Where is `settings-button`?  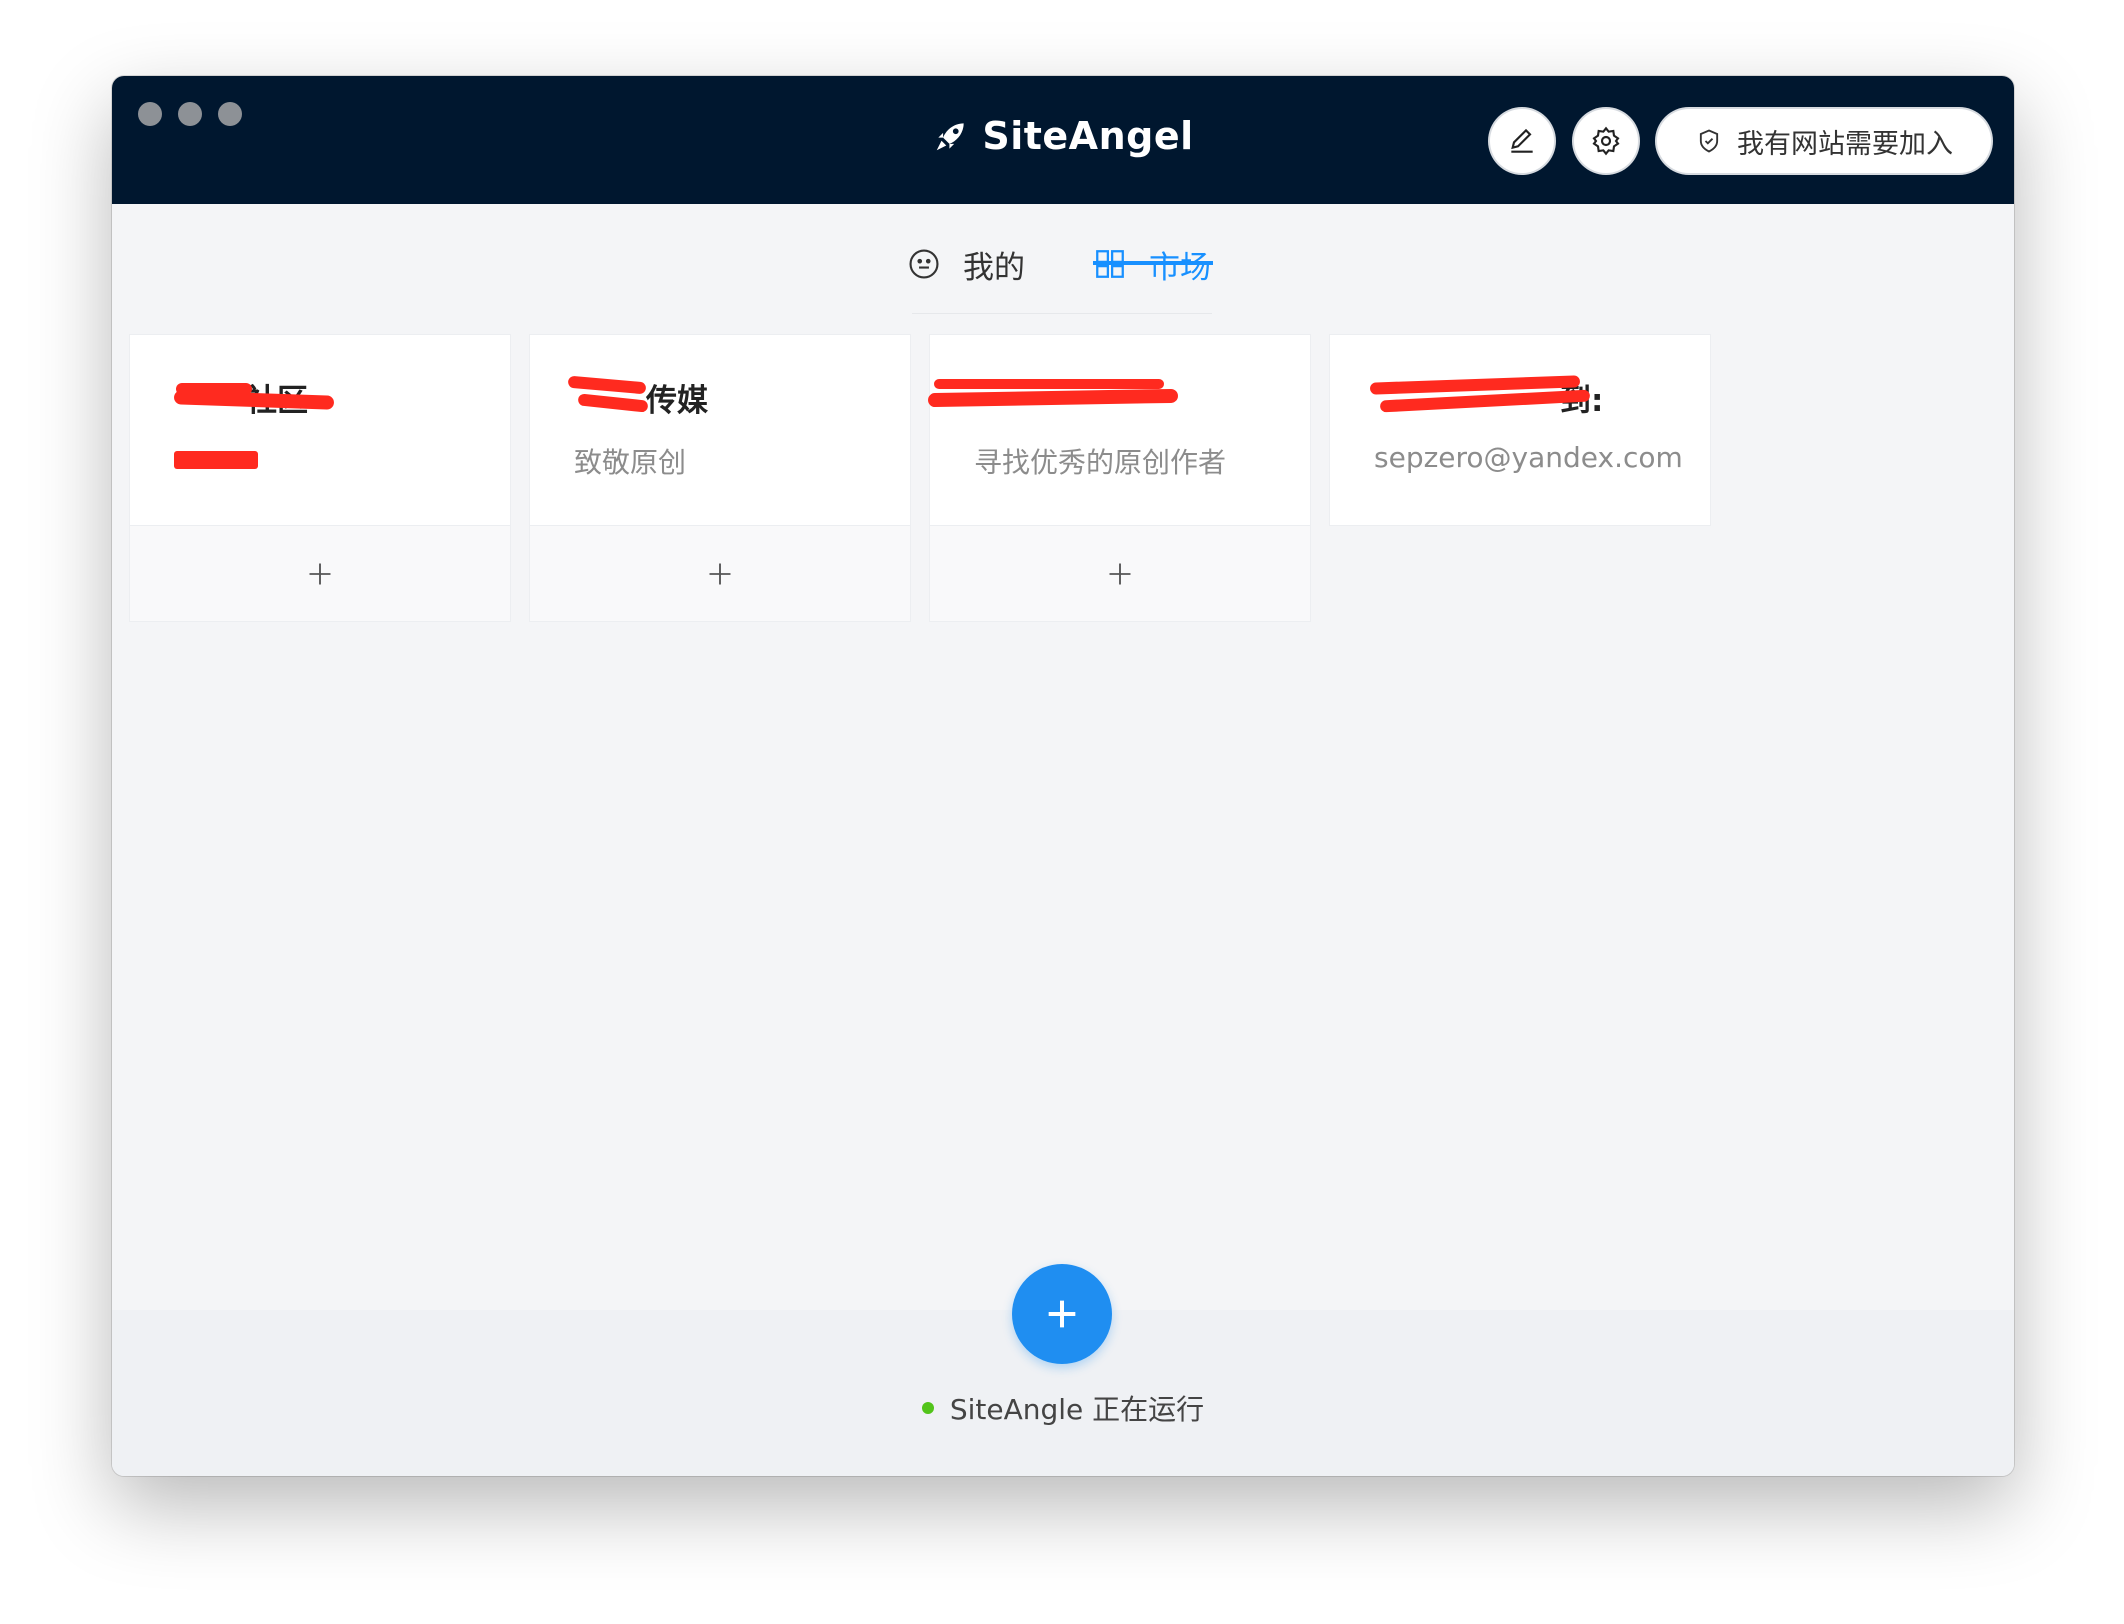
settings-button is located at coordinates (1606, 141).